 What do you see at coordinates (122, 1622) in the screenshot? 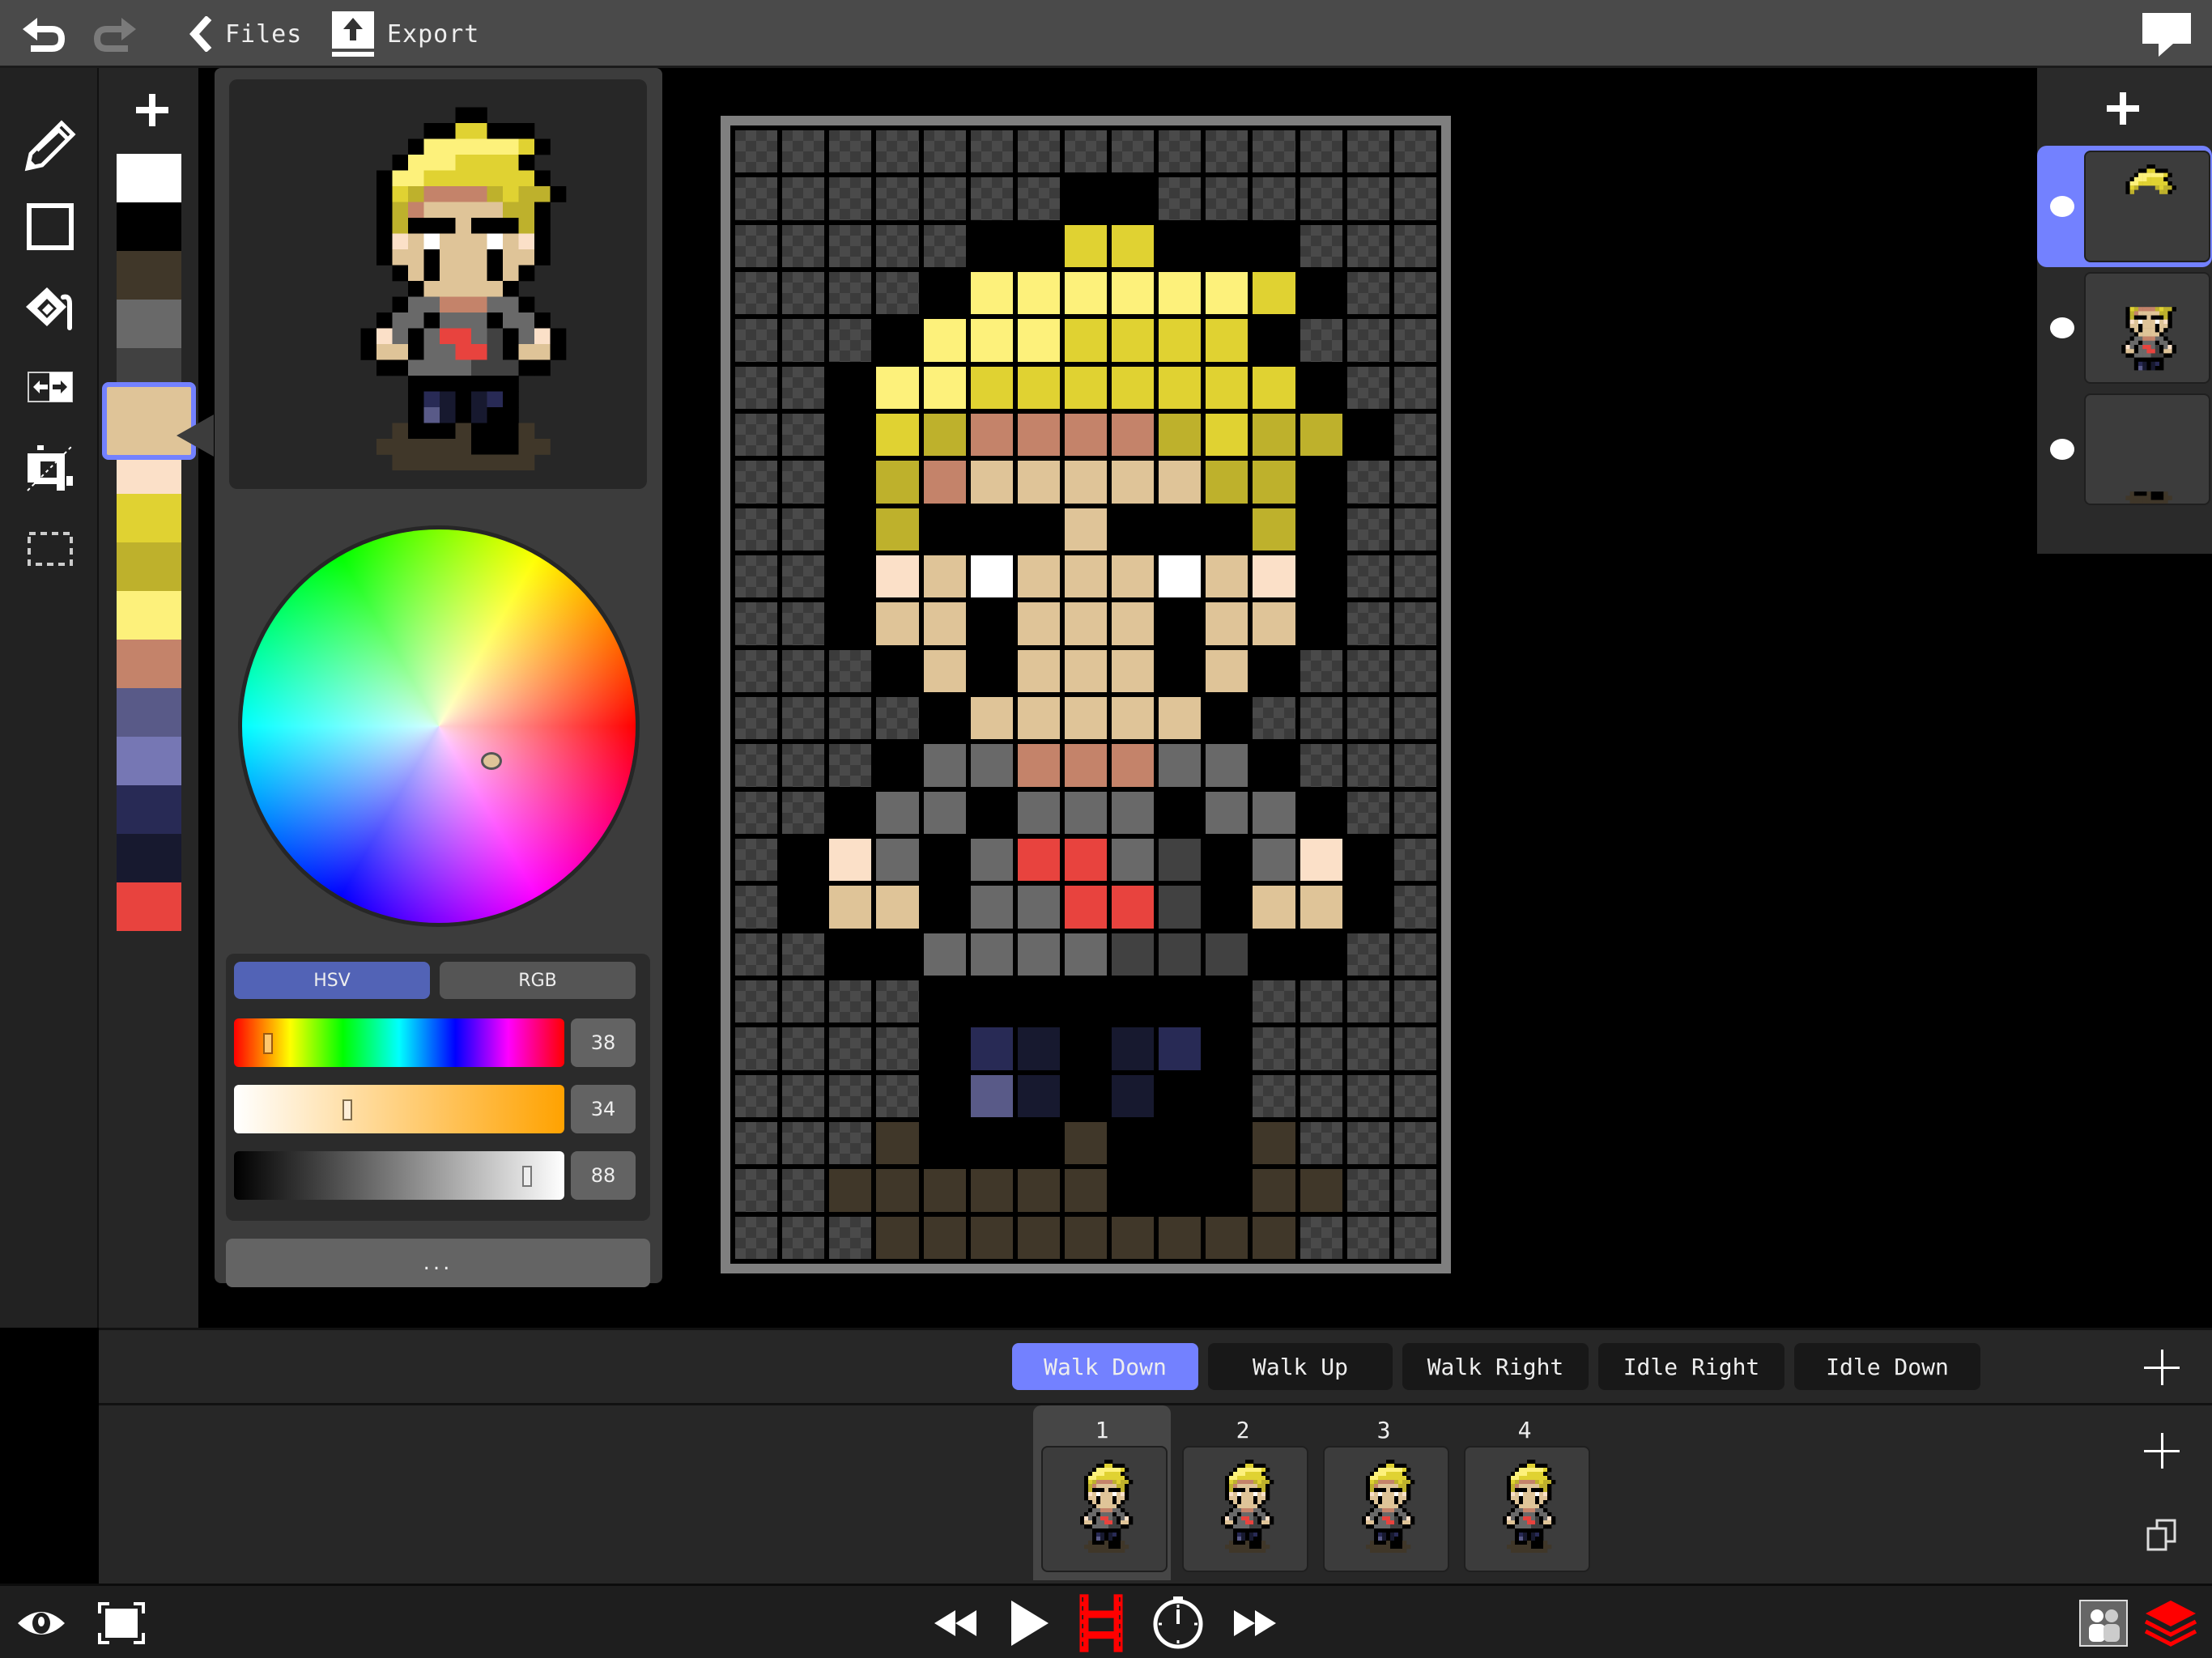
I see `fullscreen-button` at bounding box center [122, 1622].